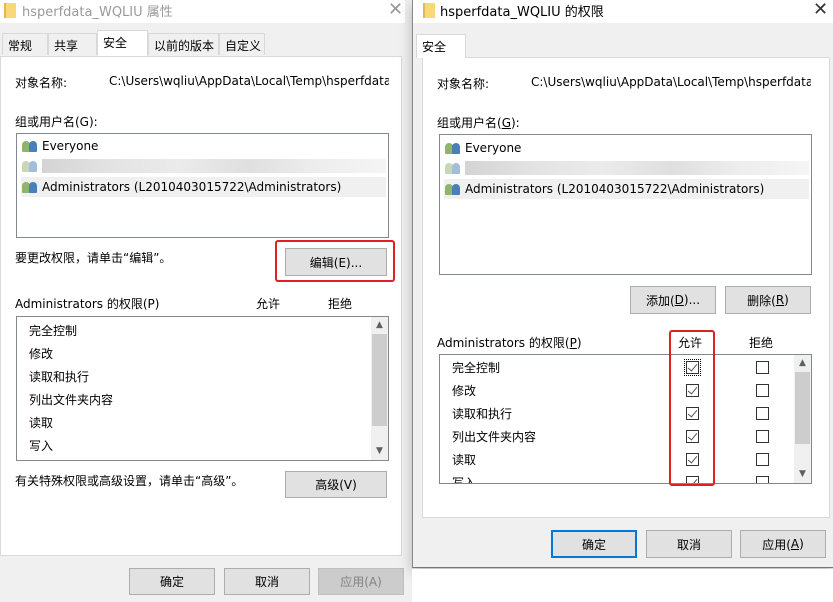 This screenshot has height=602, width=833. I want to click on remove-button: 删除(R), so click(768, 300).